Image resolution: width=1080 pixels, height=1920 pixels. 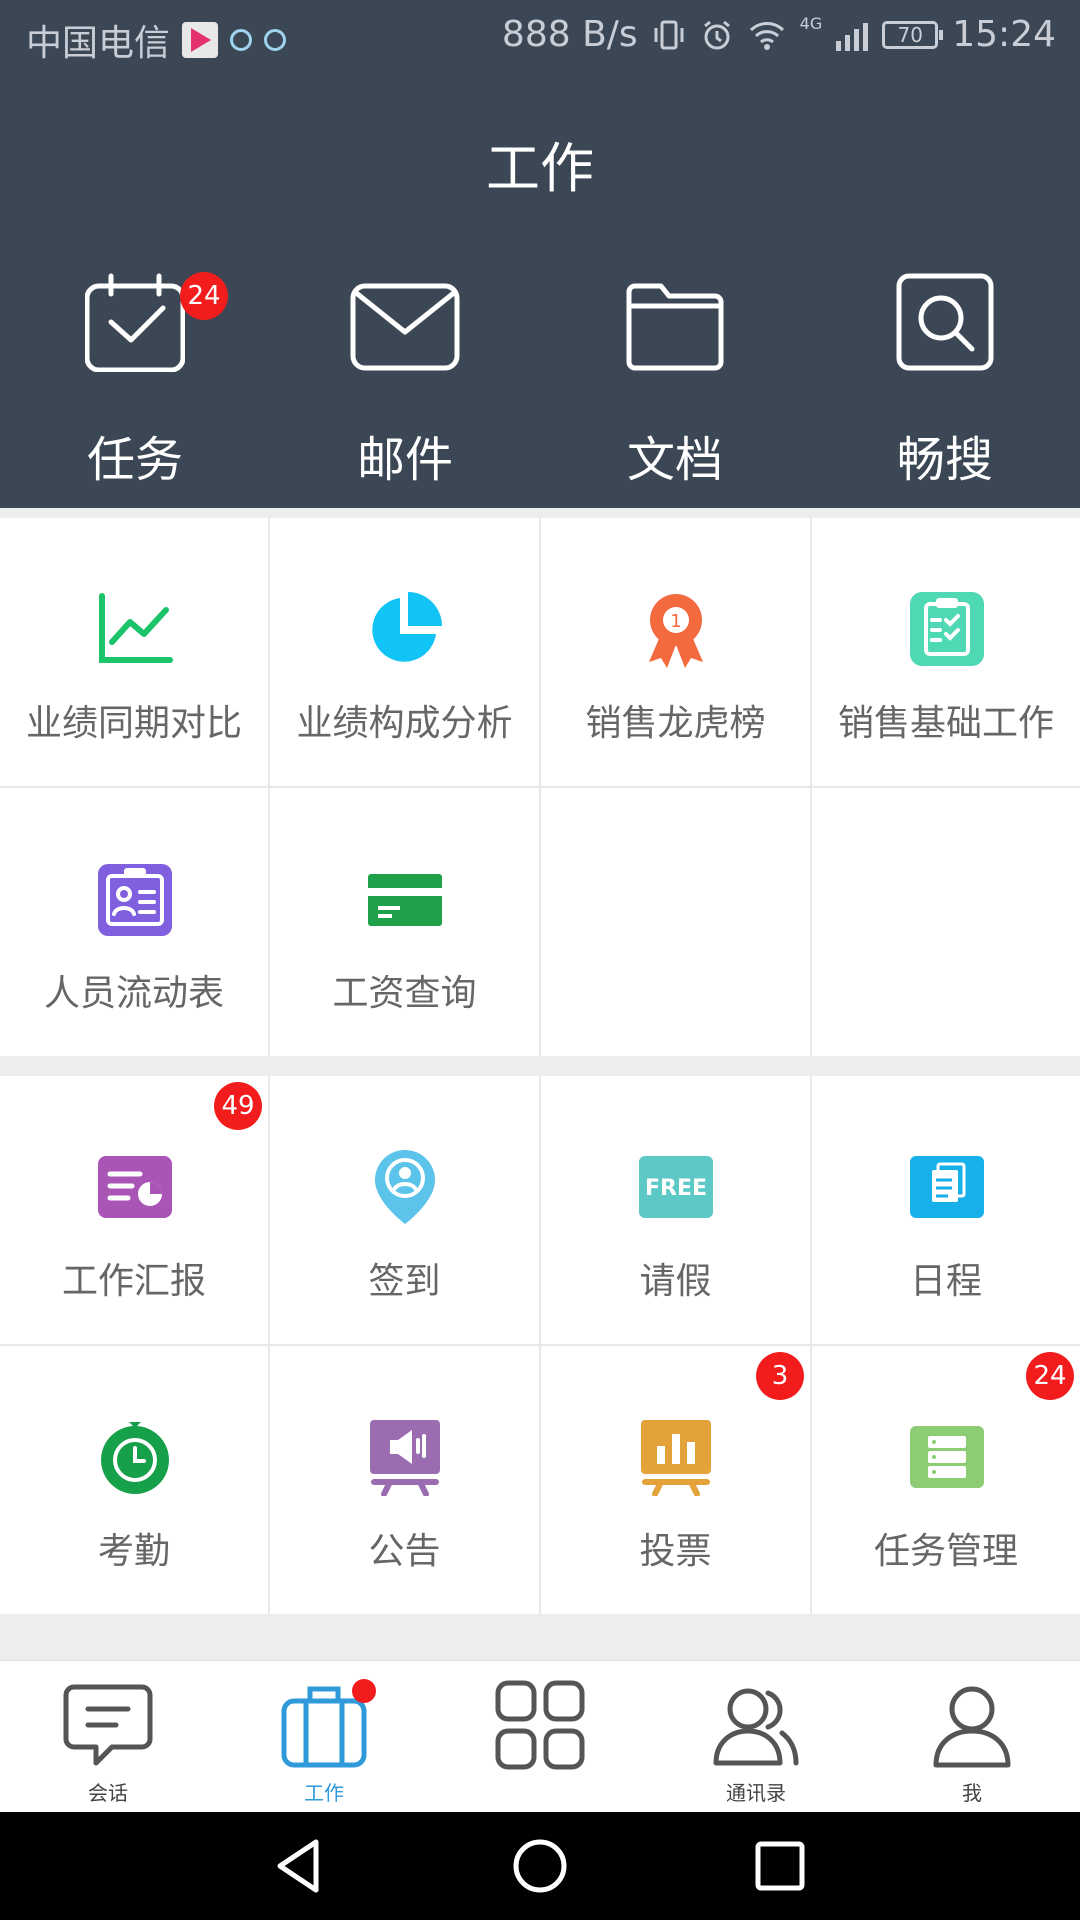 What do you see at coordinates (947, 1457) in the screenshot?
I see `server-list-icon` at bounding box center [947, 1457].